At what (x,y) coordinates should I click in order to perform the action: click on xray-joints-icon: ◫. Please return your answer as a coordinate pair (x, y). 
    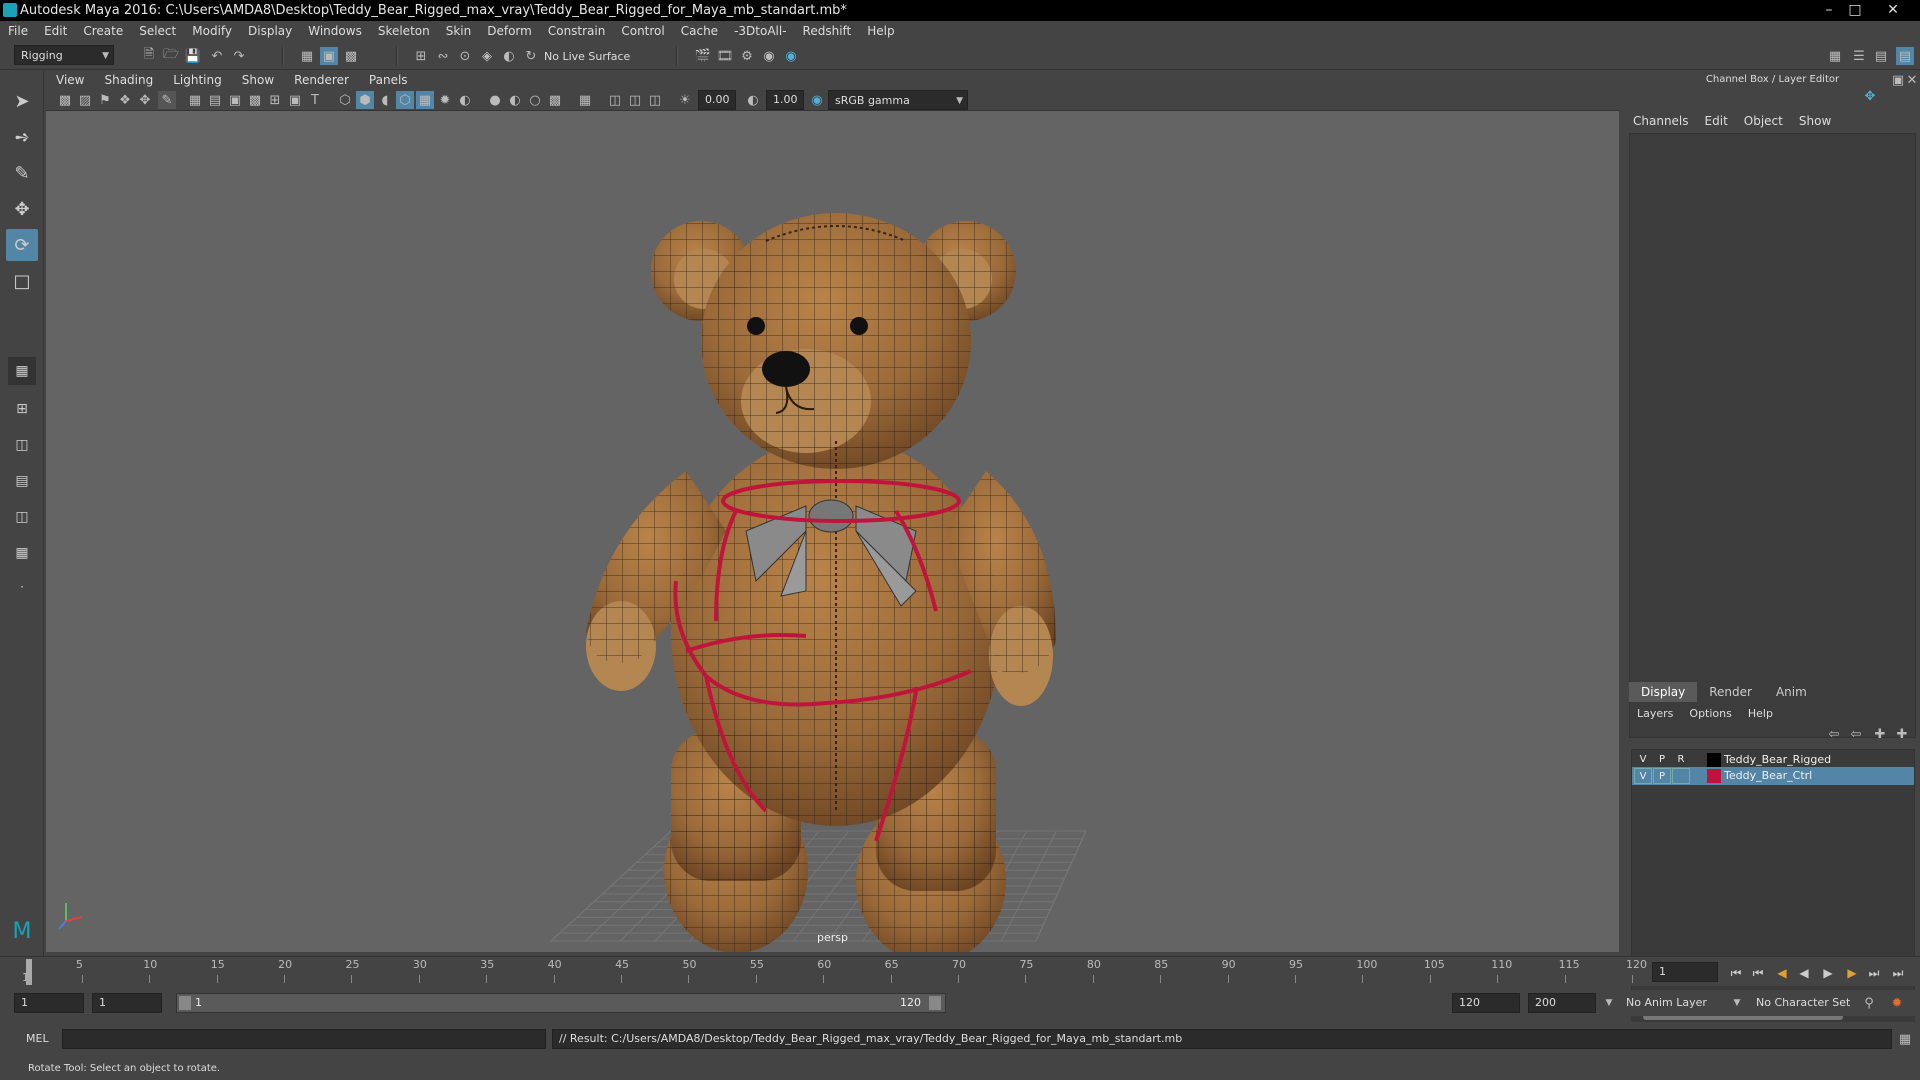
    Looking at the image, I should click on (635, 100).